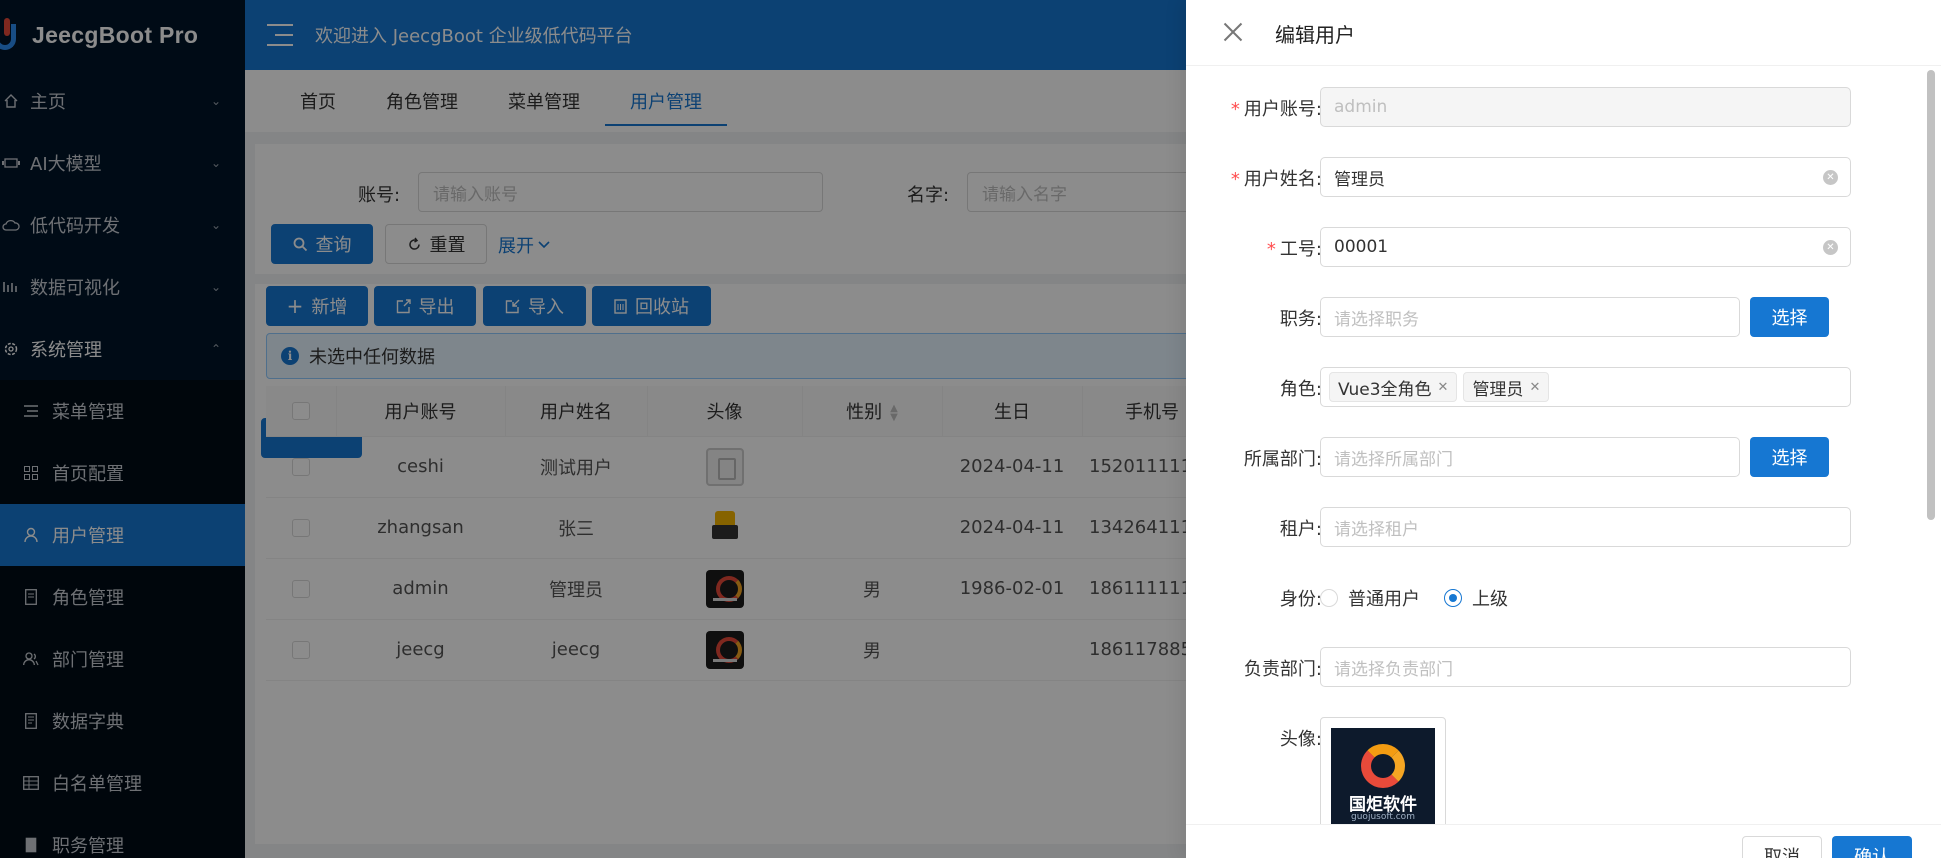 The image size is (1941, 858). What do you see at coordinates (1585, 107) in the screenshot?
I see `account-field: admin` at bounding box center [1585, 107].